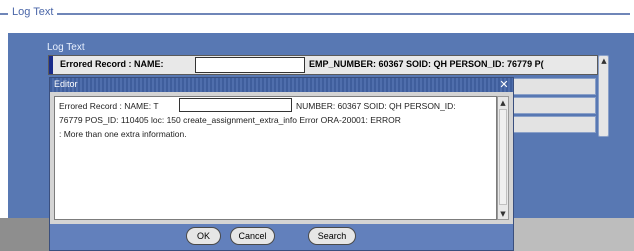  I want to click on scroll-down-icon: ▼, so click(503, 214).